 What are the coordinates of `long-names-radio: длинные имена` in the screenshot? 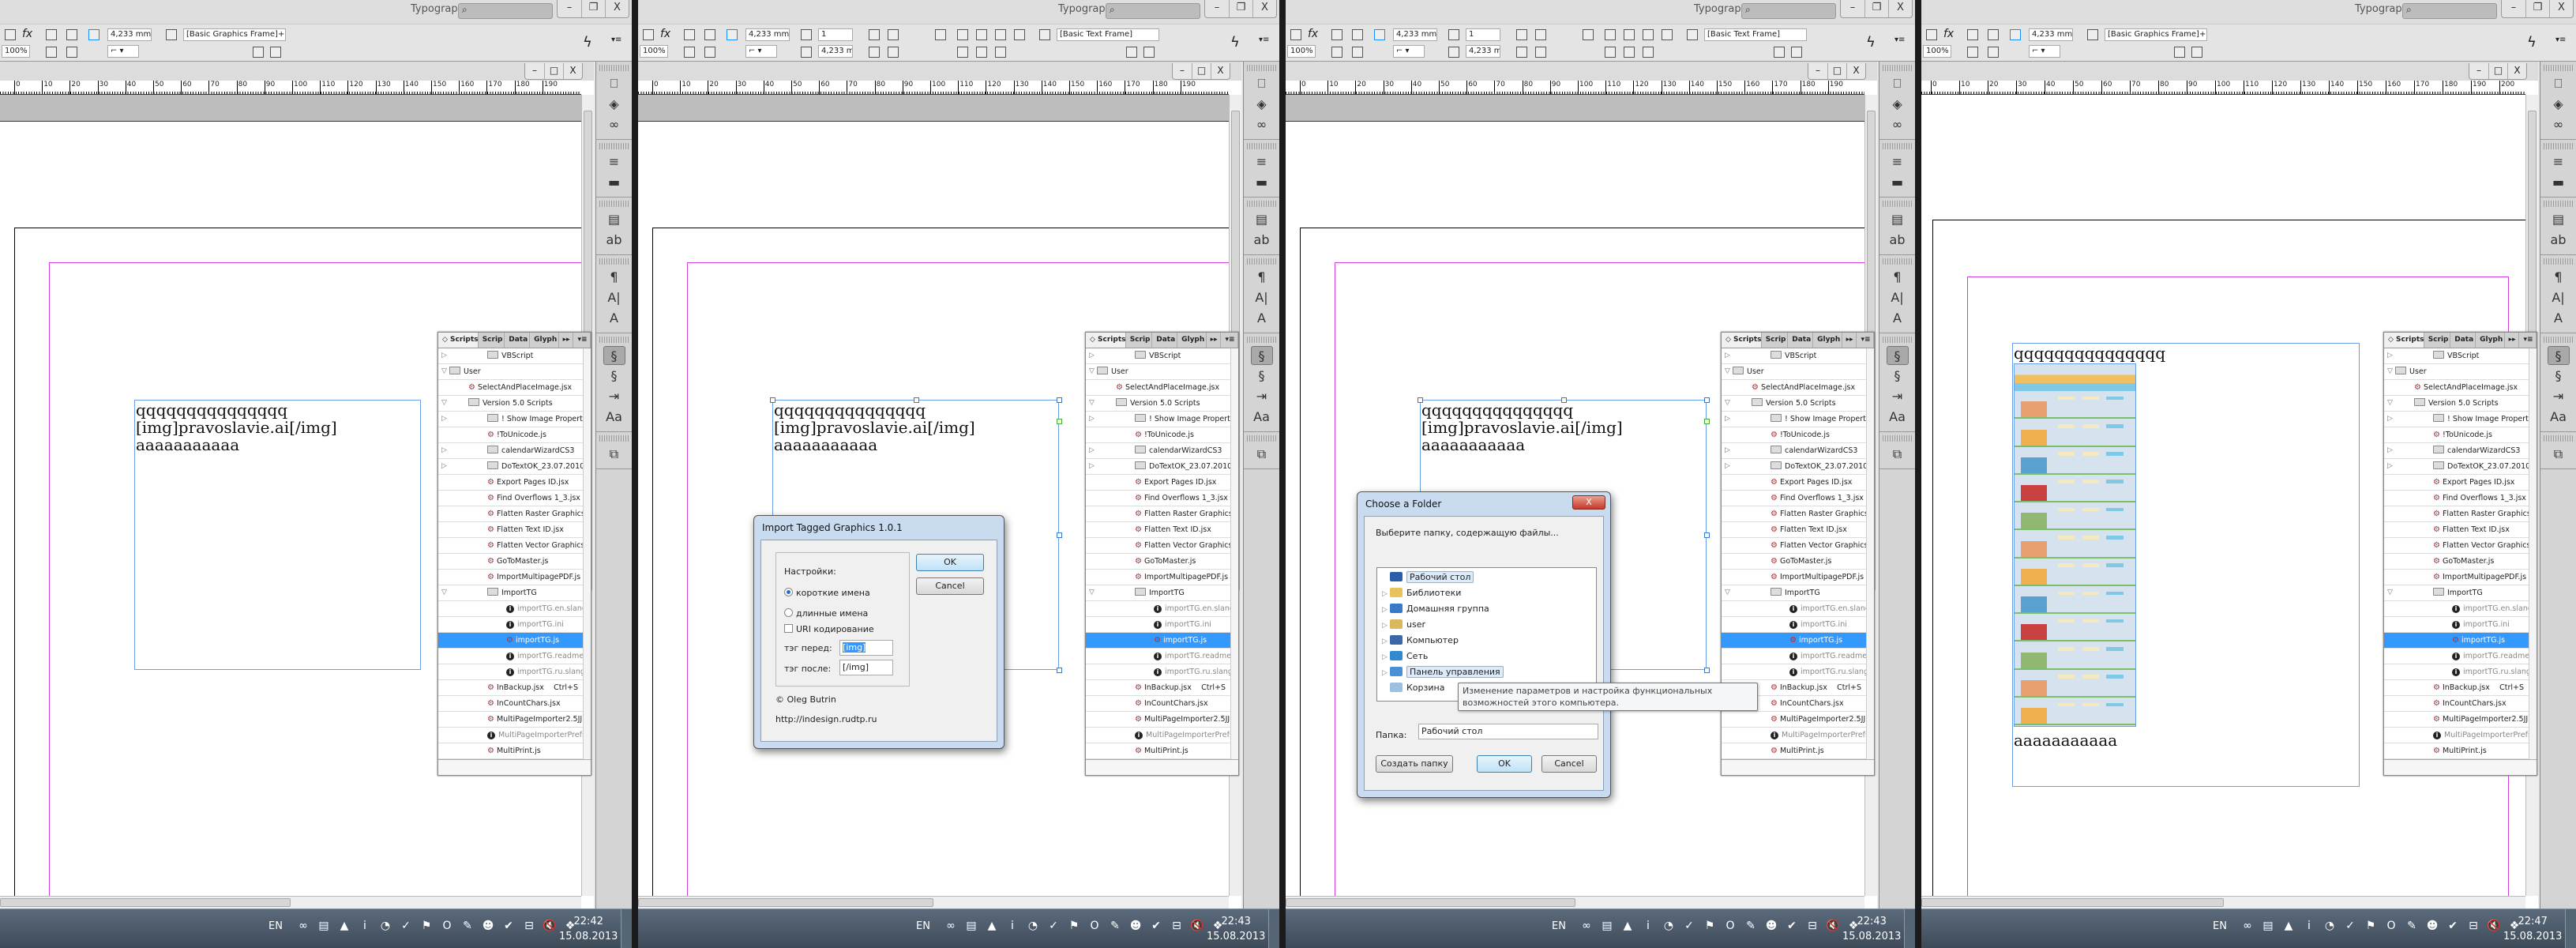 It's located at (826, 614).